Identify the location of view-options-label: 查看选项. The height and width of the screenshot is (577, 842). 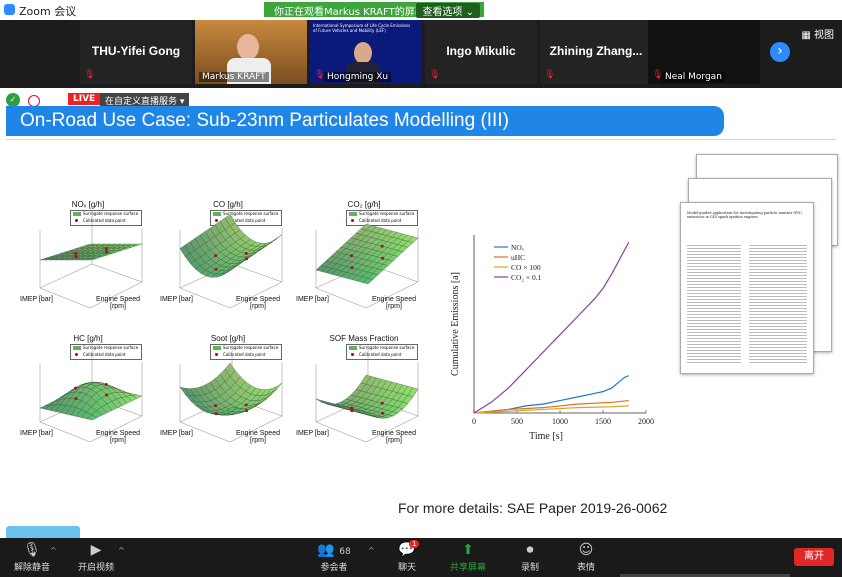
(442, 12).